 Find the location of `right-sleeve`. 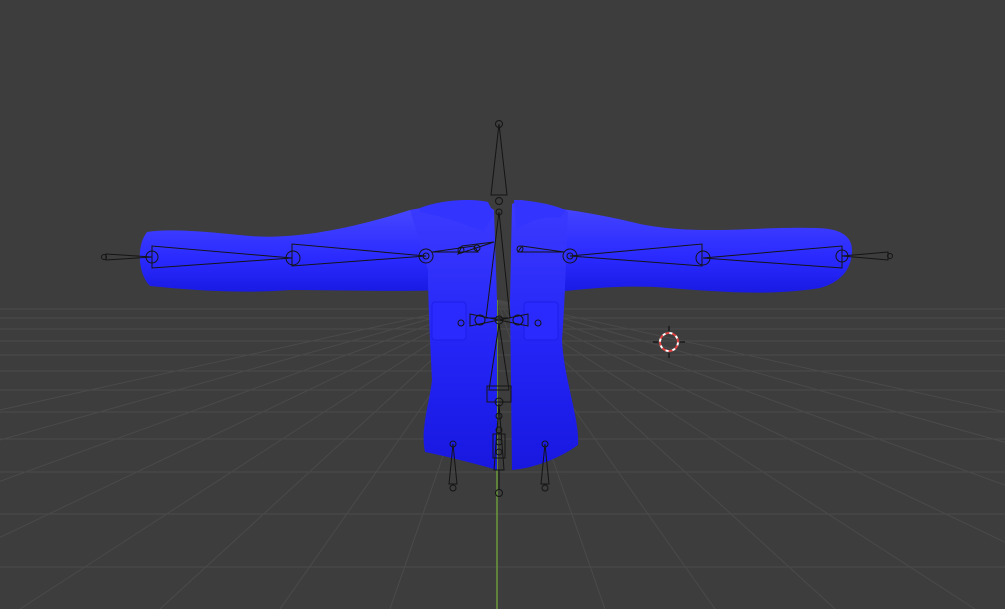

right-sleeve is located at coordinates (686, 248).